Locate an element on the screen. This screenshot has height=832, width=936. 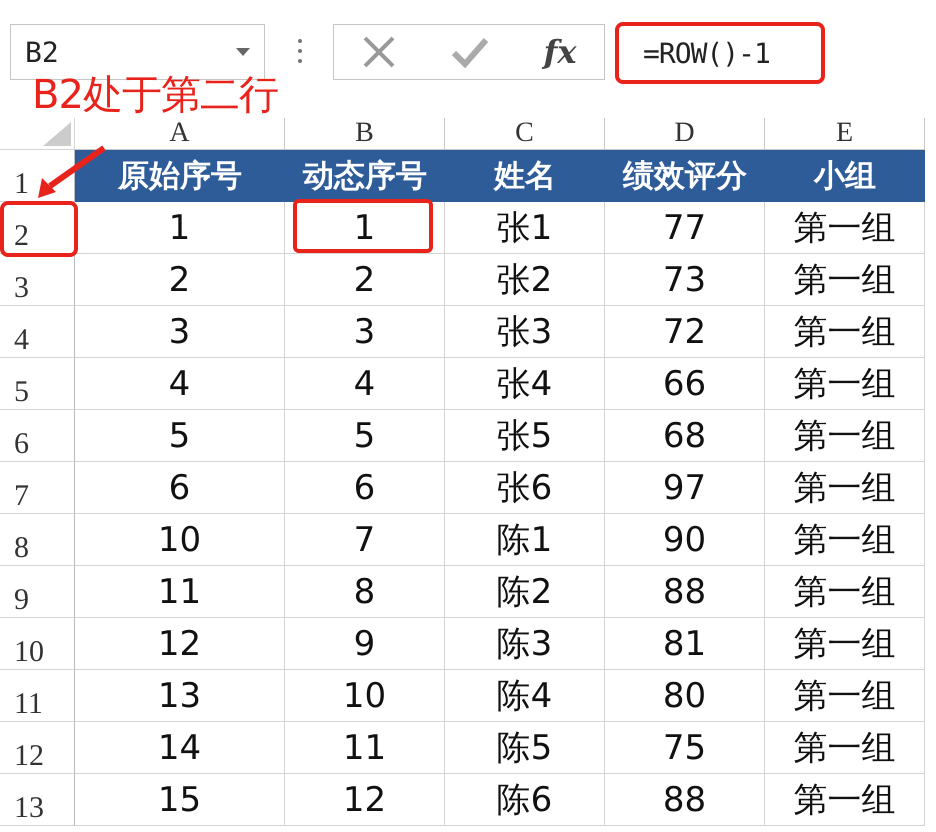
table-cell: 张3 is located at coordinates (525, 332).